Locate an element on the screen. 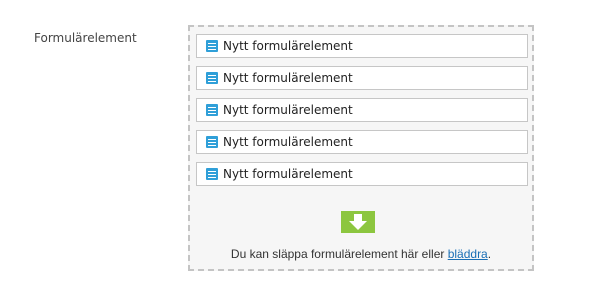  drop-hint-text: Du kan släppa formulärelement här eller is located at coordinates (339, 254).